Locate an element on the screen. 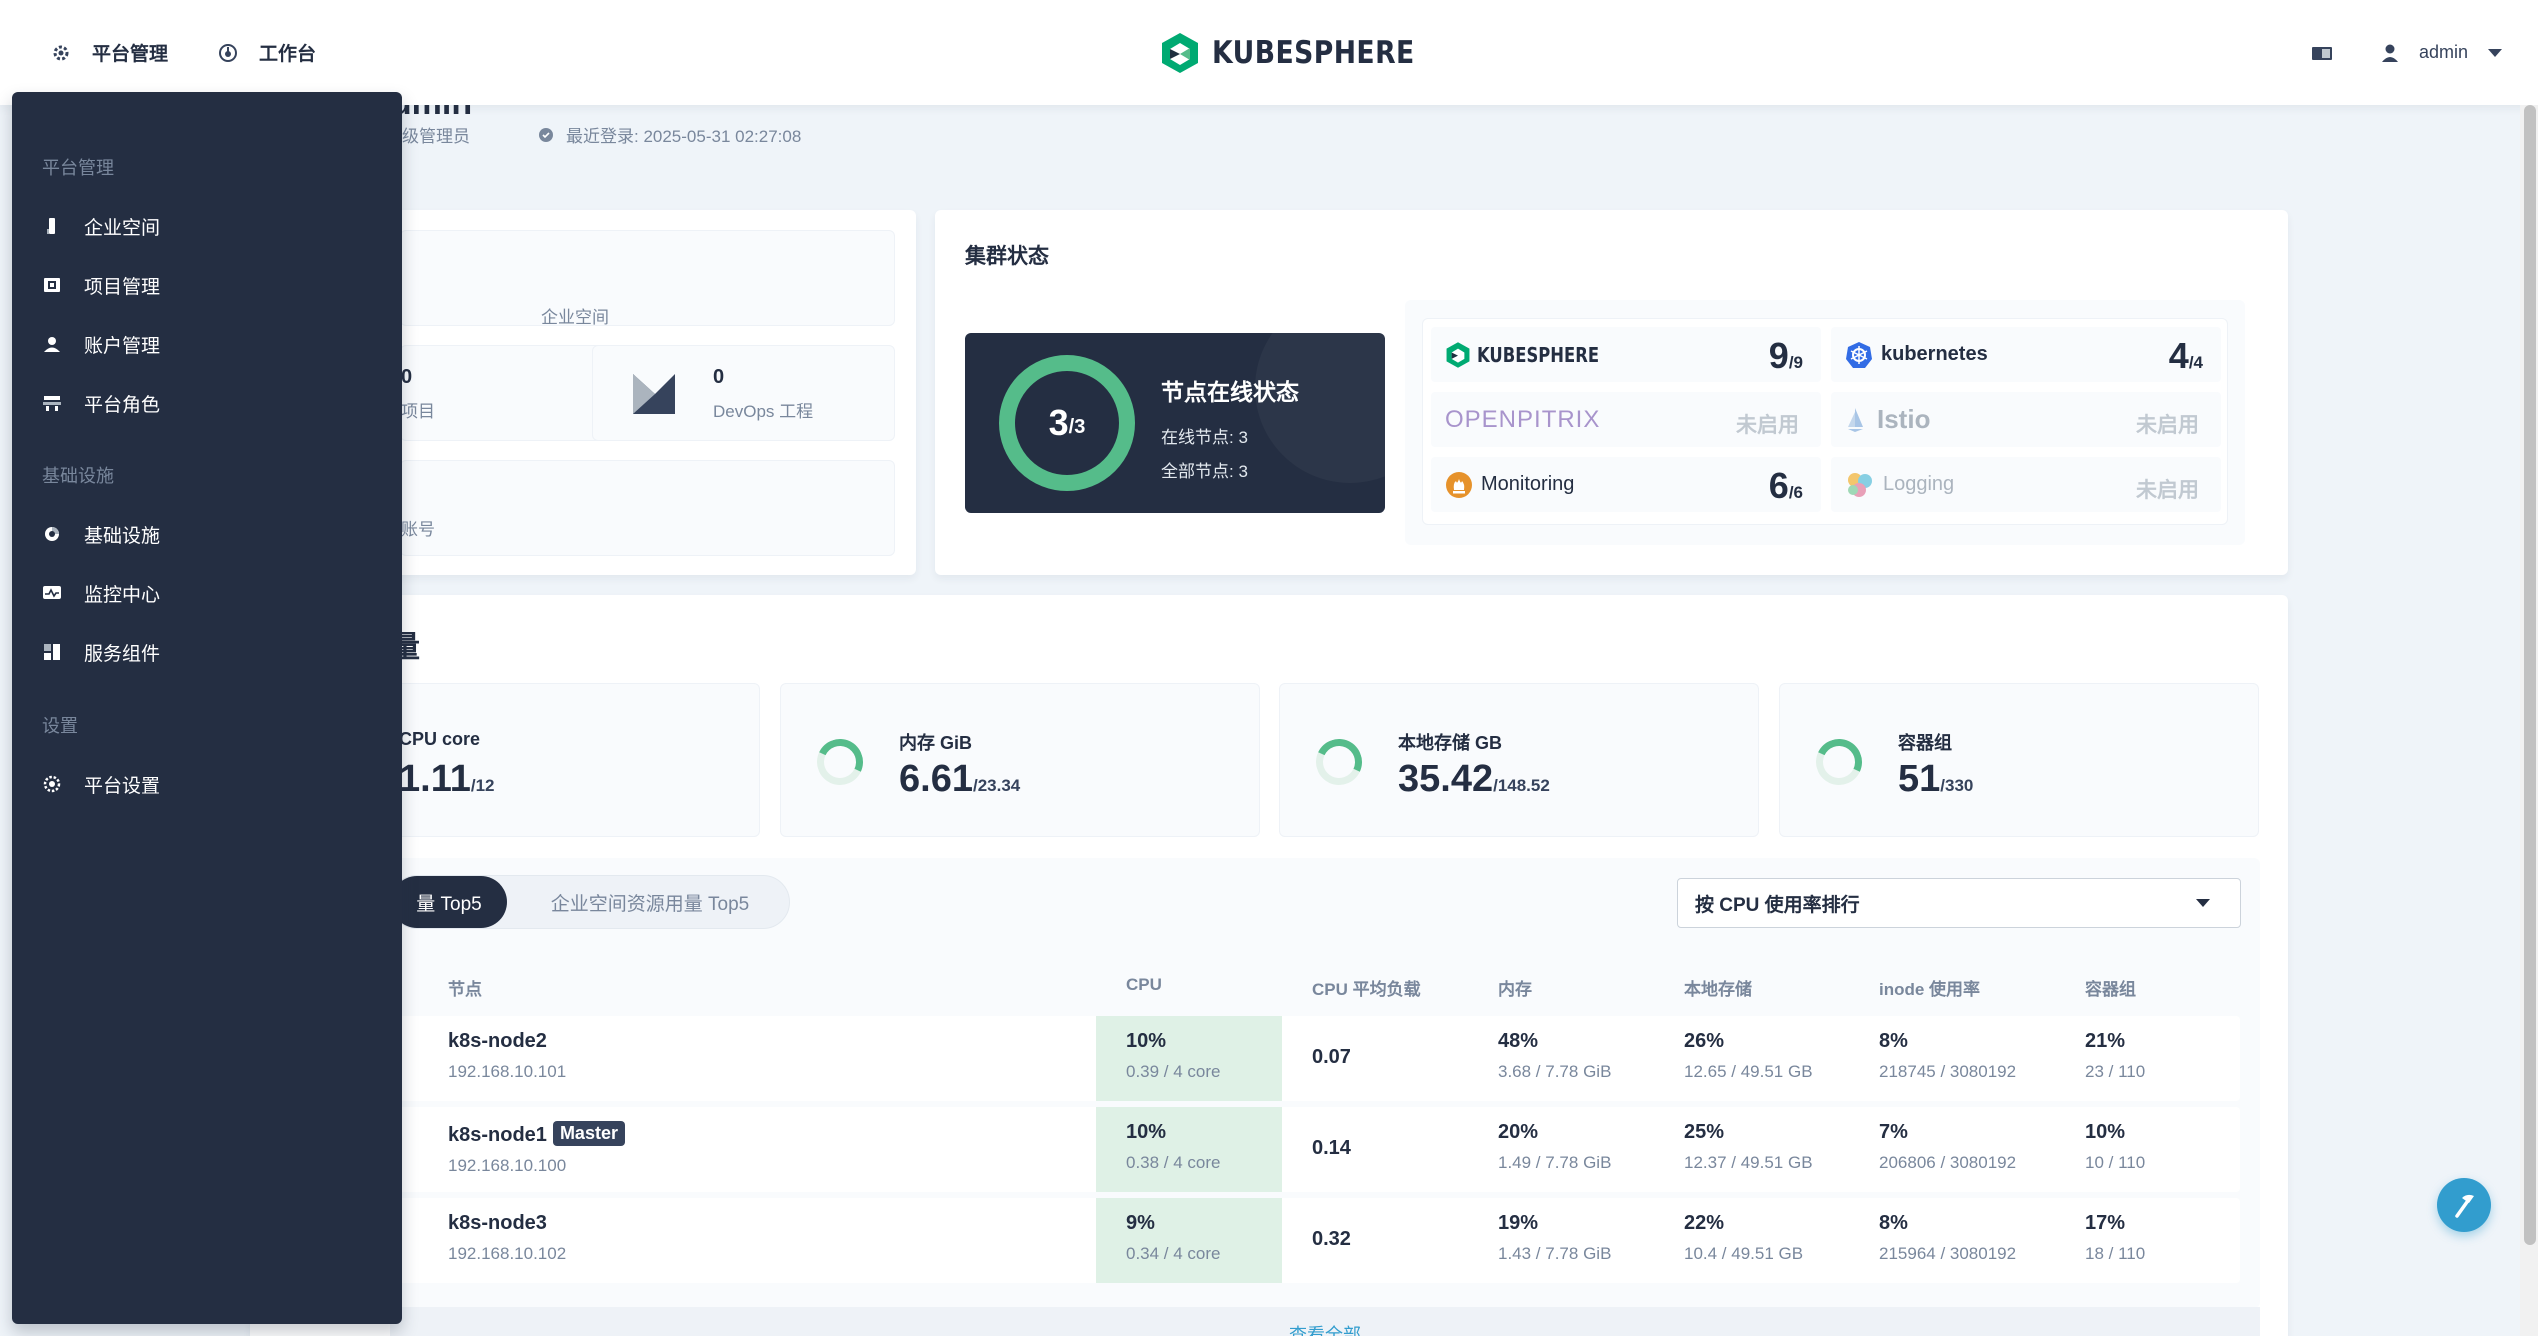  user-menu: admin is located at coordinates (2459, 52).